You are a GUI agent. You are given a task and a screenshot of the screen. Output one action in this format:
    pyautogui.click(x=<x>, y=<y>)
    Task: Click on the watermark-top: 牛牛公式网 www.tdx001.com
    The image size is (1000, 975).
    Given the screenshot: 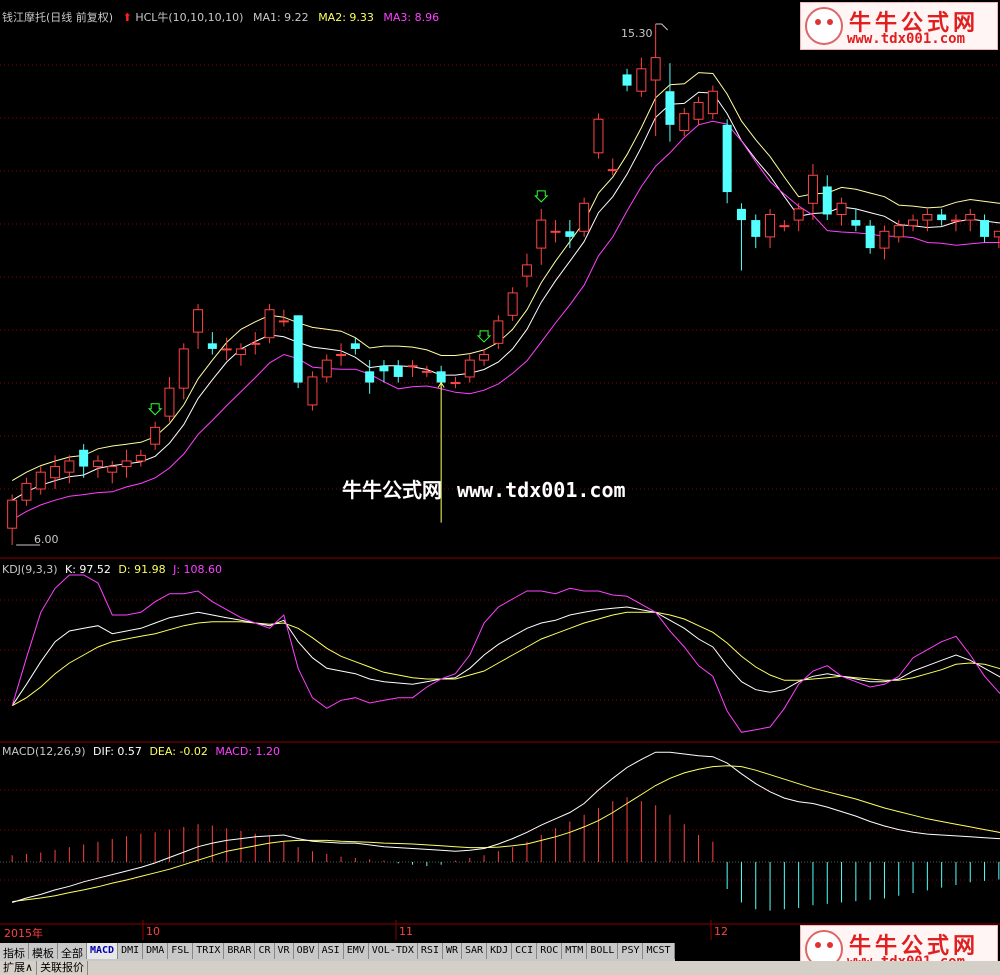 What is the action you would take?
    pyautogui.click(x=899, y=26)
    